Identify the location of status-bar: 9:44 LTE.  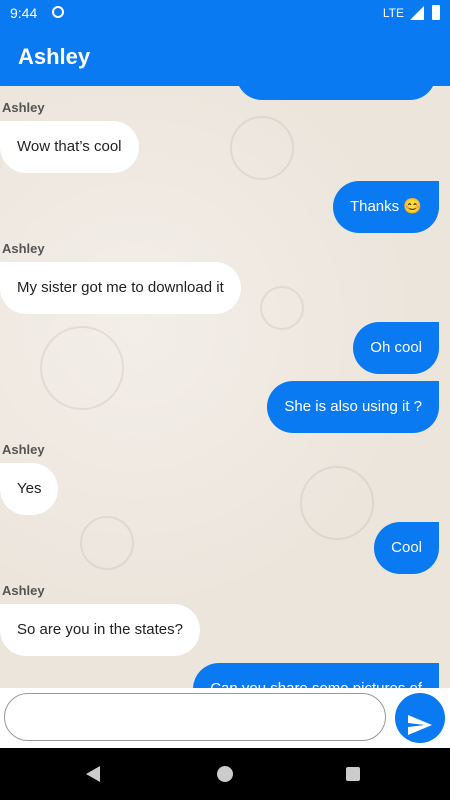
(225, 13).